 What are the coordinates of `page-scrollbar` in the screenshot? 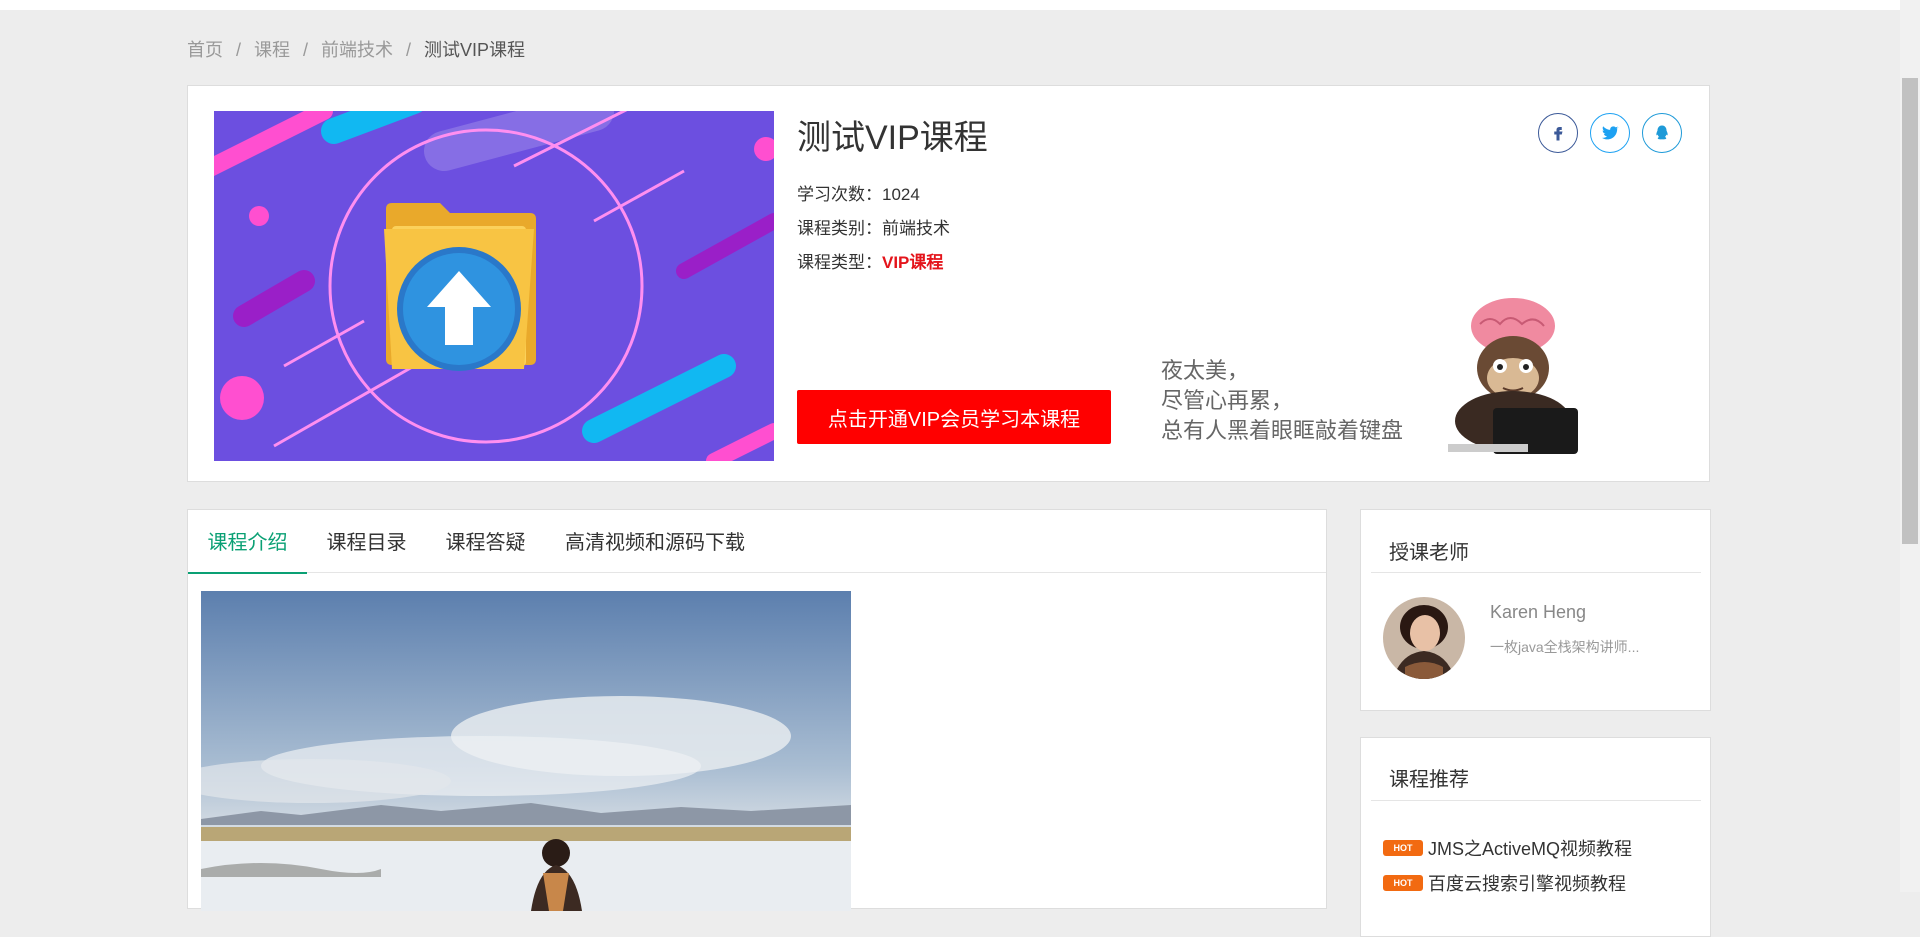 It's located at (1910, 446).